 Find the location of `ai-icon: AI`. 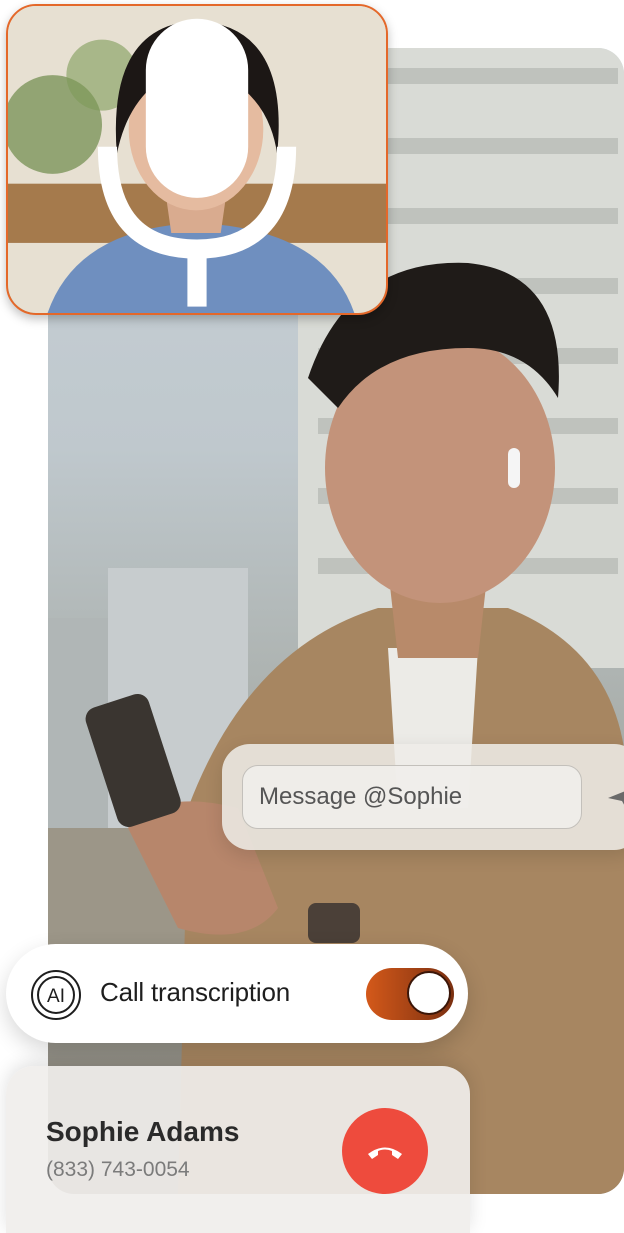

ai-icon: AI is located at coordinates (56, 995).